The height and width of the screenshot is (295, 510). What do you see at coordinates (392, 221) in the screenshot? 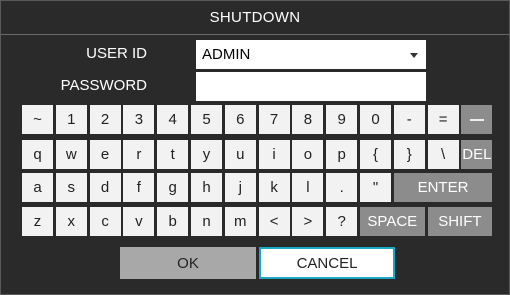
I see `space-key: SPACE` at bounding box center [392, 221].